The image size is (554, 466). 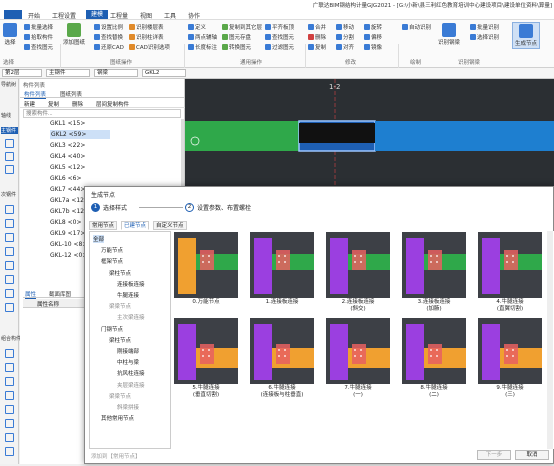 I want to click on railing-icon, so click(x=9, y=265).